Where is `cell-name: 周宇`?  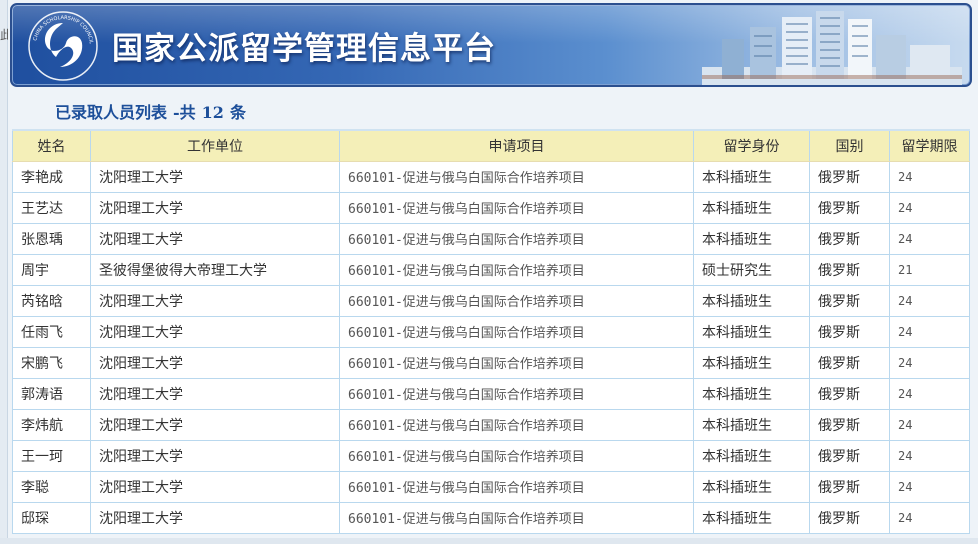 cell-name: 周宇 is located at coordinates (51, 269).